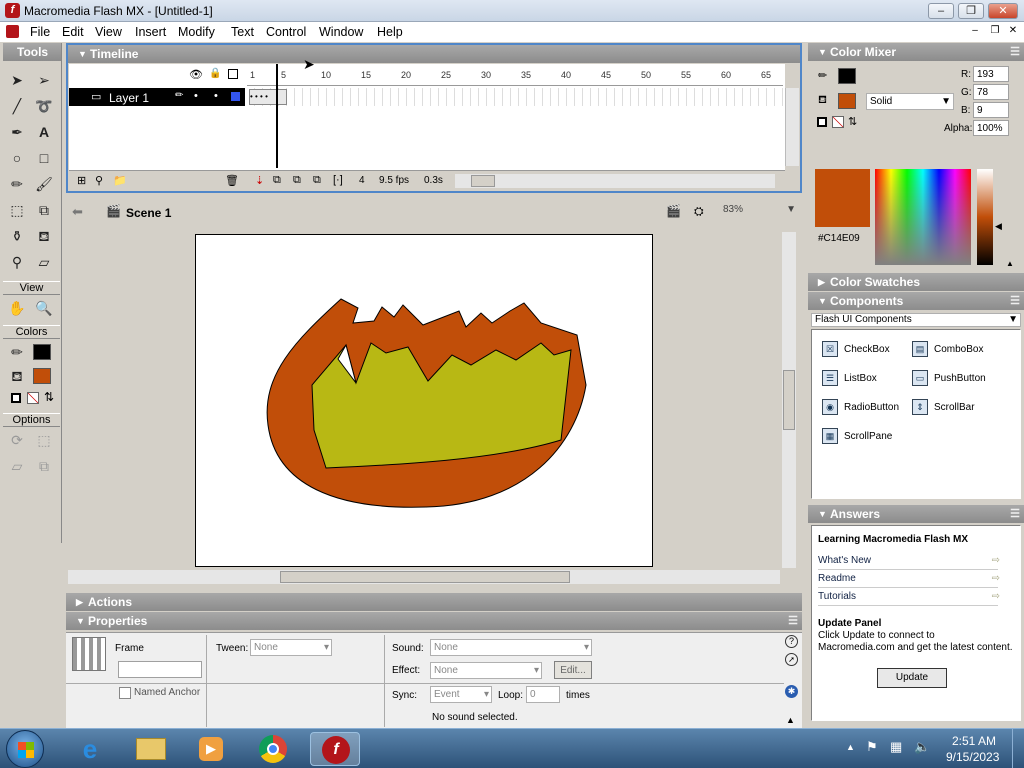  Describe the element at coordinates (44, 440) in the screenshot. I see `smooth-option-icon: ⬚` at that location.